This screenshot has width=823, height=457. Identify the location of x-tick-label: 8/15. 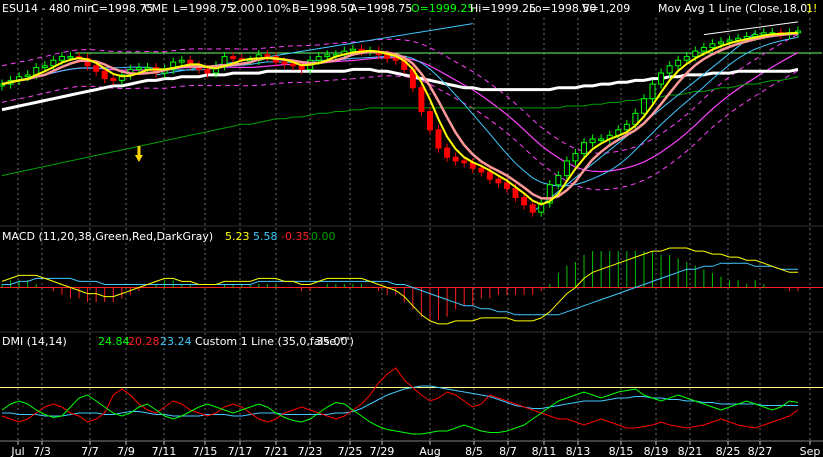
(621, 451).